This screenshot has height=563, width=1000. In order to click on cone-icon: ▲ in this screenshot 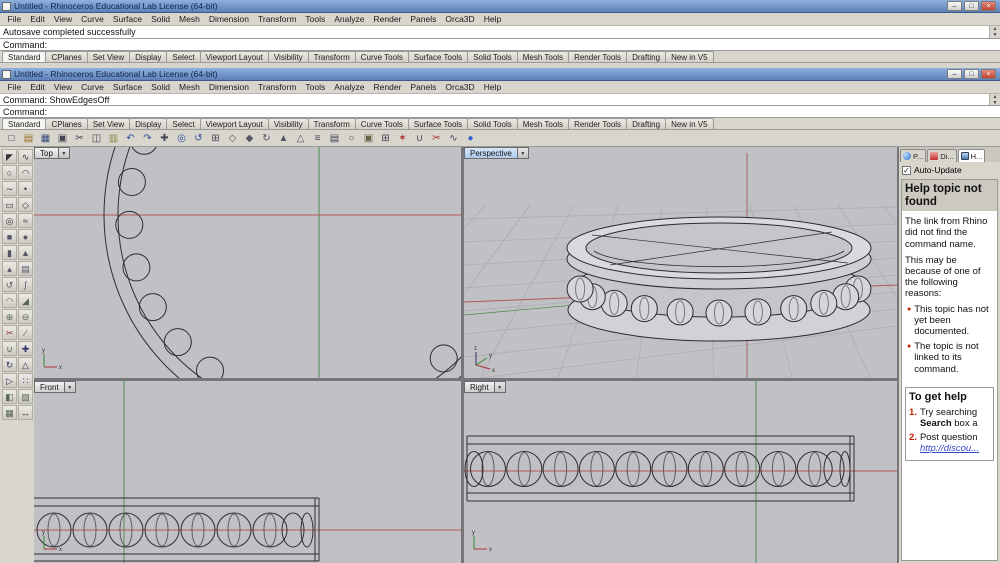, I will do `click(25, 252)`.